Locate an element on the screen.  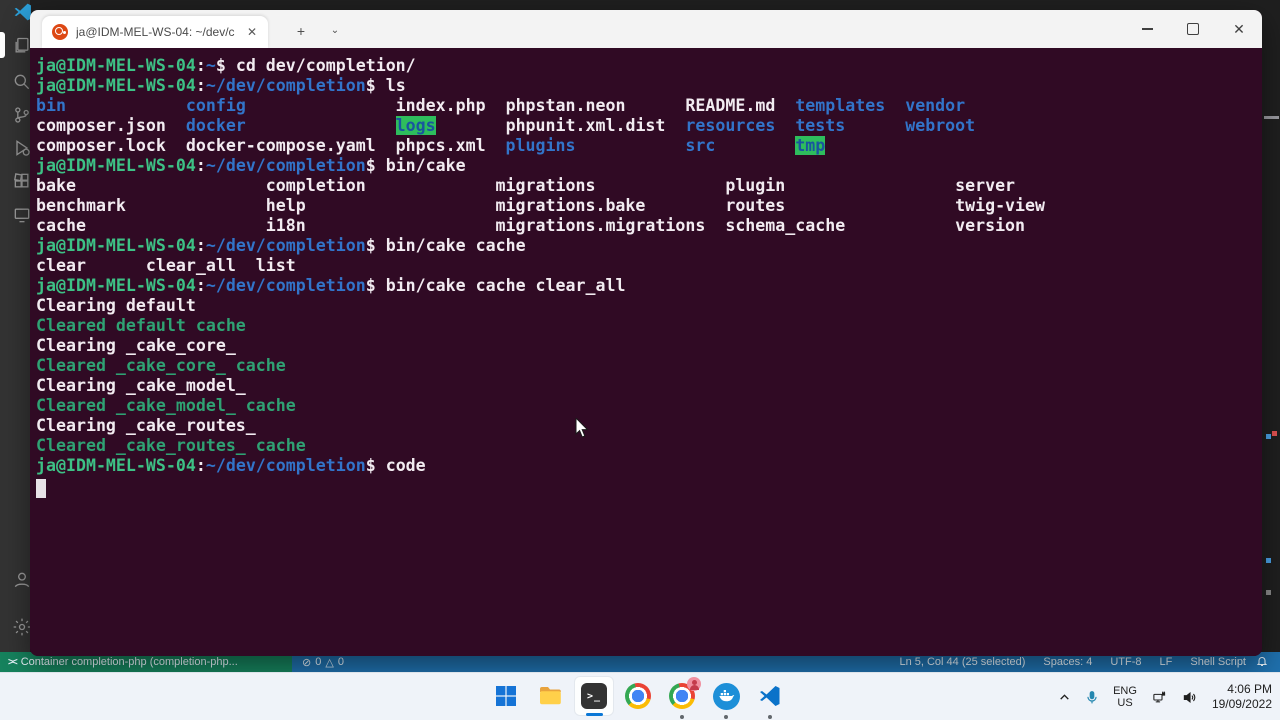
folder-icon is located at coordinates (550, 696).